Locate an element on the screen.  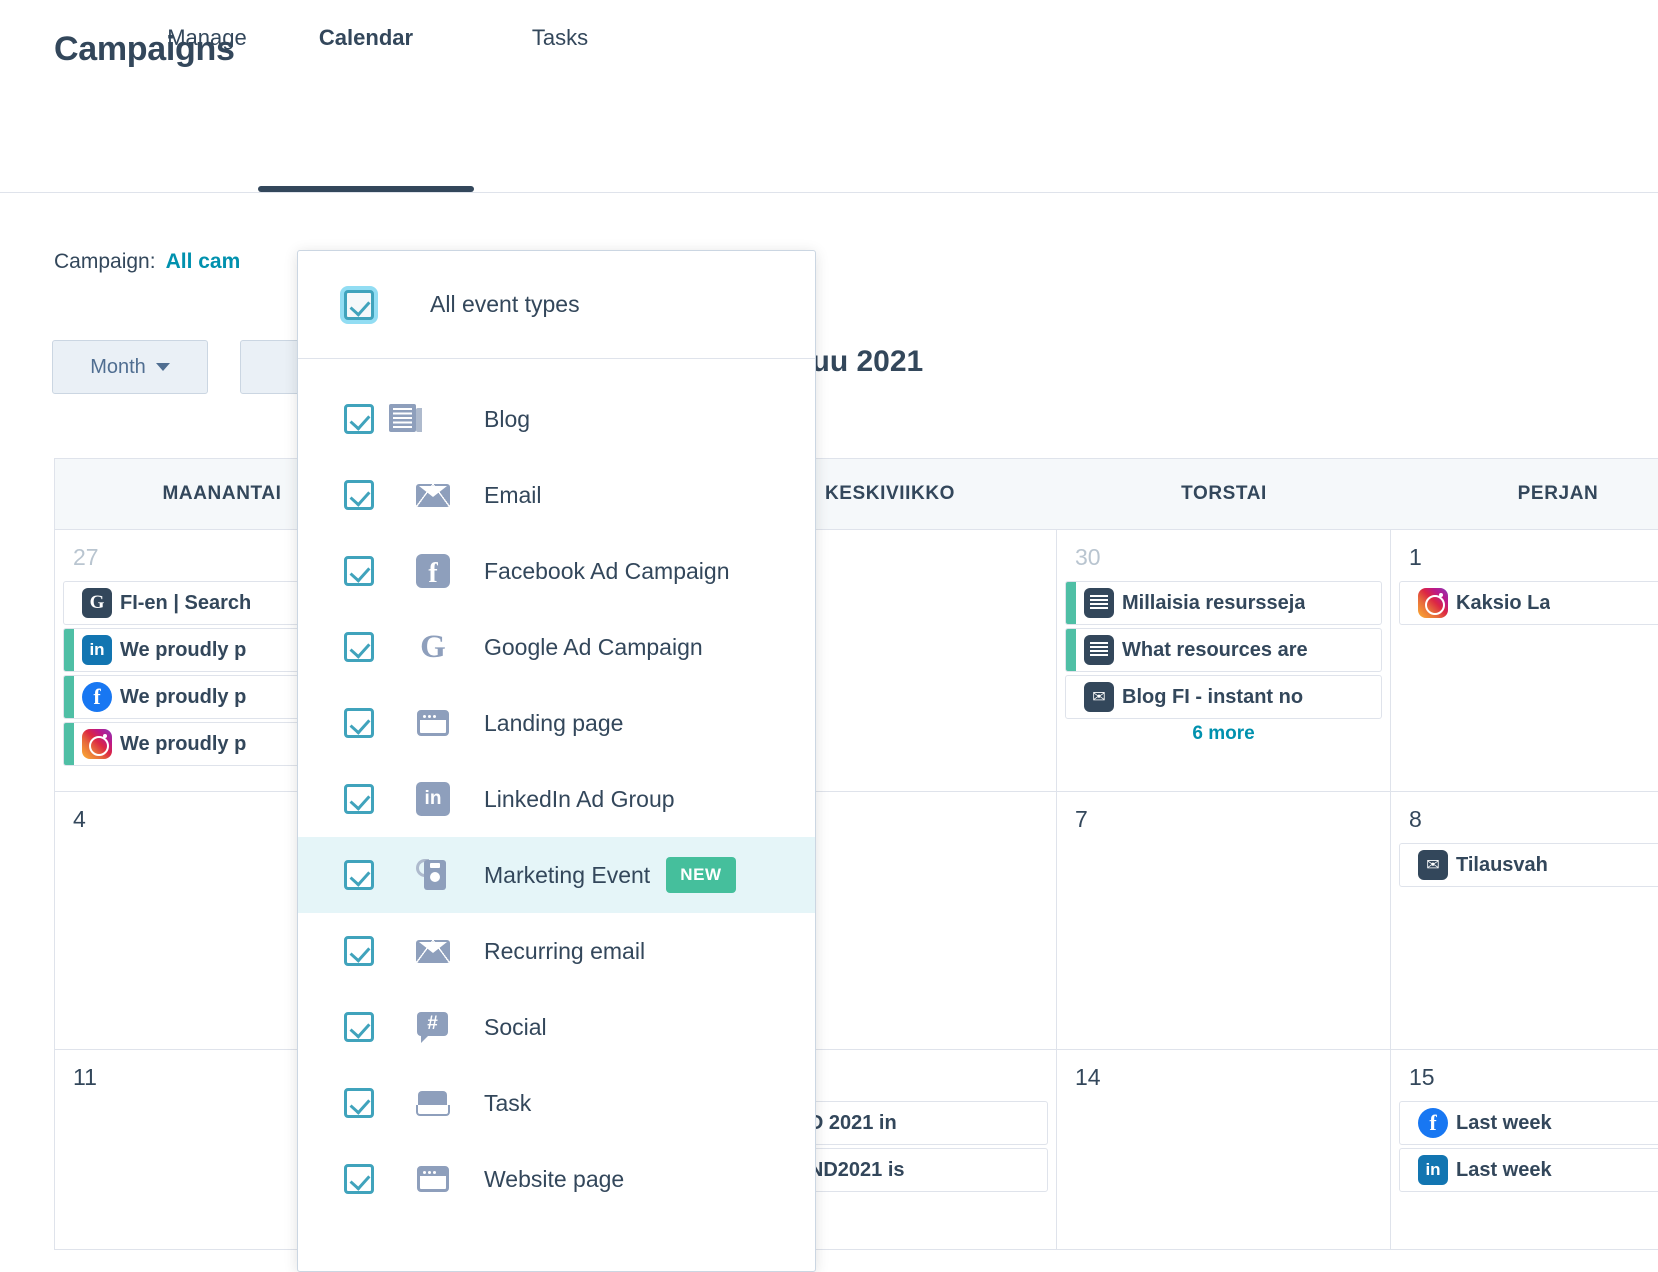
view-mode-button: Month is located at coordinates (130, 367).